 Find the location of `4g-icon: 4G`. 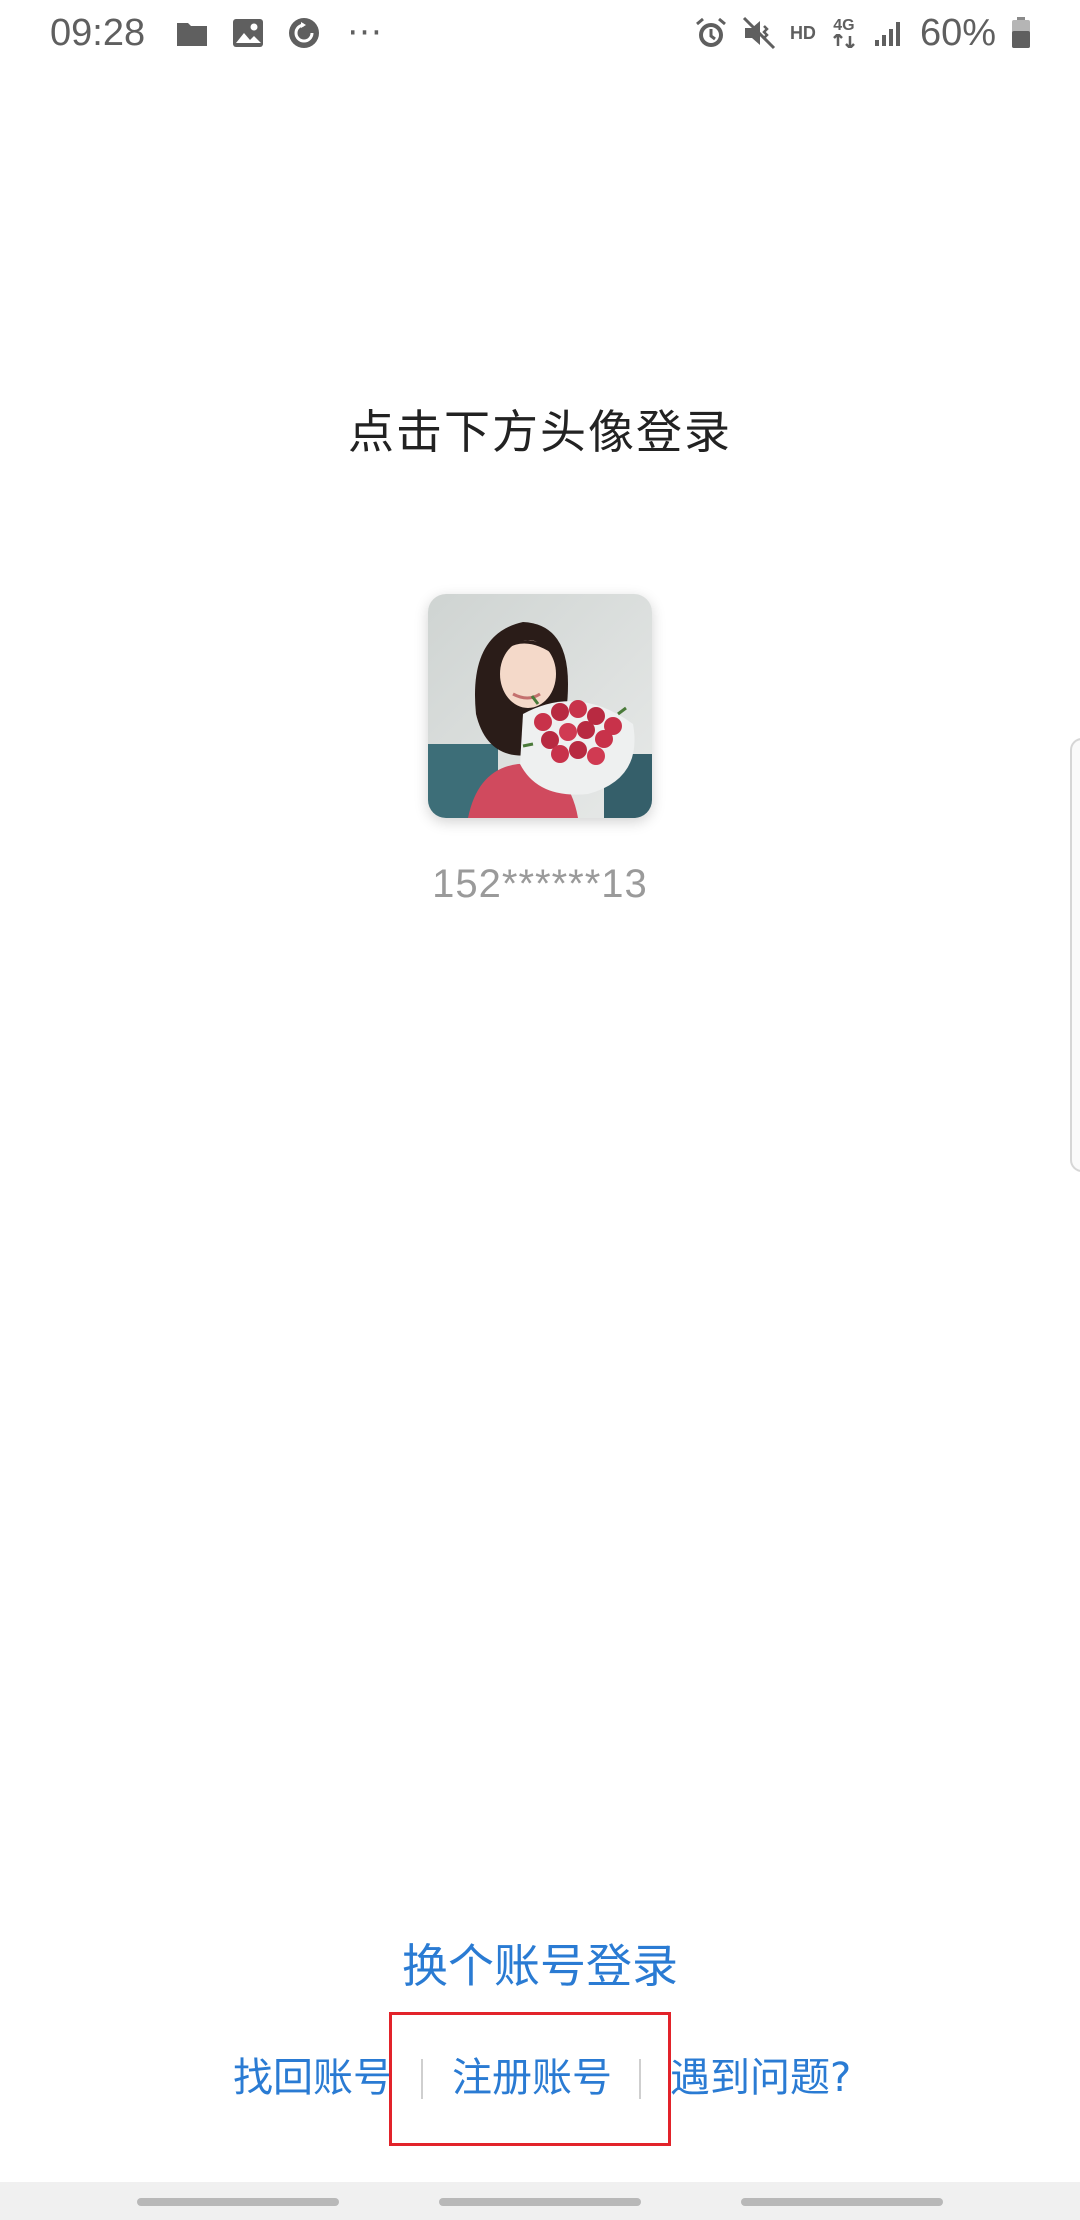

4g-icon: 4G is located at coordinates (844, 33).